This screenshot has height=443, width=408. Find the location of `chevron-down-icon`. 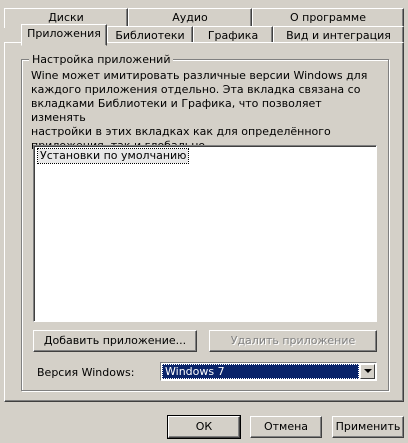

chevron-down-icon is located at coordinates (368, 371).